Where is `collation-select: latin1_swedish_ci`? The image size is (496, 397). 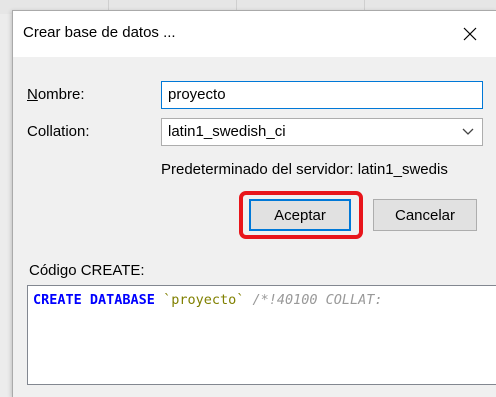 collation-select: latin1_swedish_ci is located at coordinates (322, 132).